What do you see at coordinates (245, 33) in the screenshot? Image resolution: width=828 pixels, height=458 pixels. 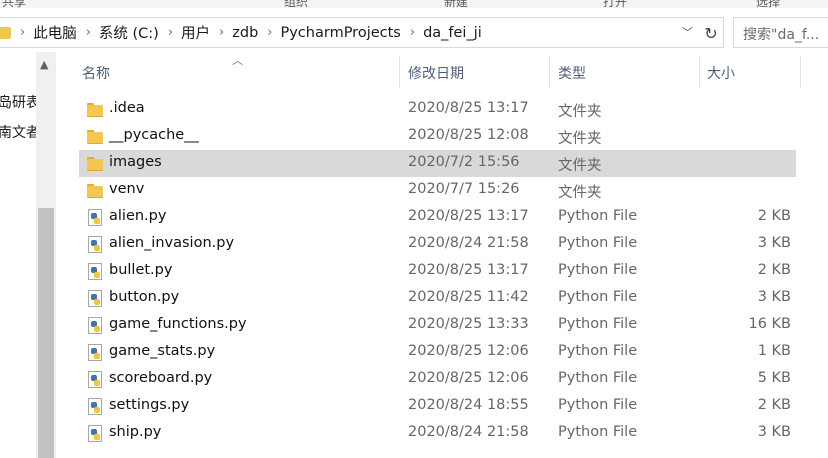 I see `breadcrumb-zdb: zdb` at bounding box center [245, 33].